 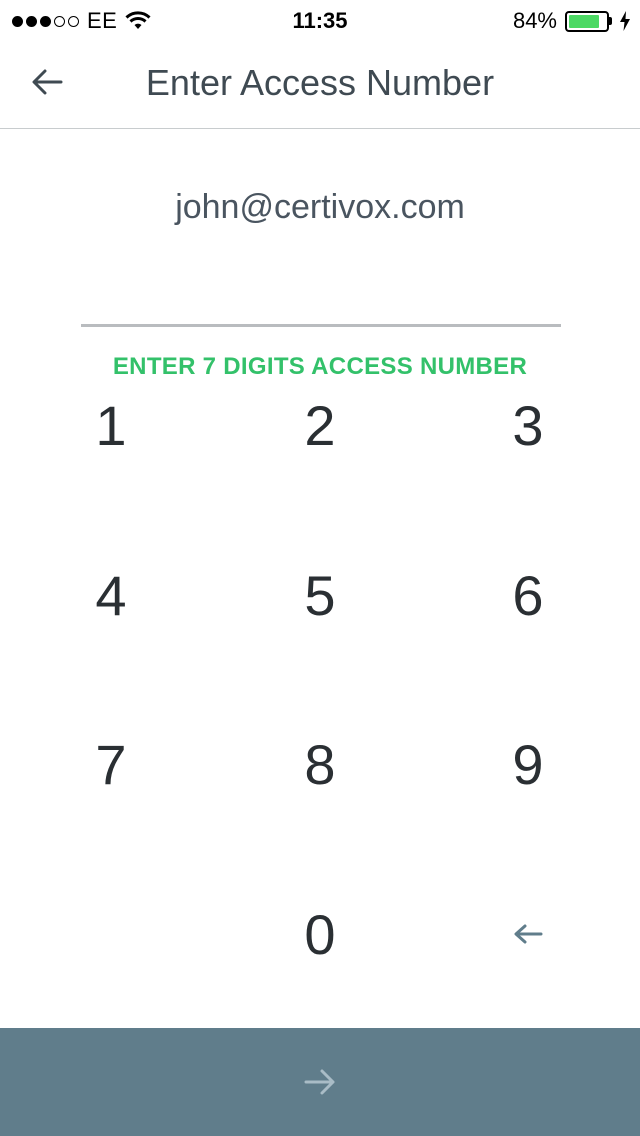 I want to click on battery-fill, so click(x=584, y=21).